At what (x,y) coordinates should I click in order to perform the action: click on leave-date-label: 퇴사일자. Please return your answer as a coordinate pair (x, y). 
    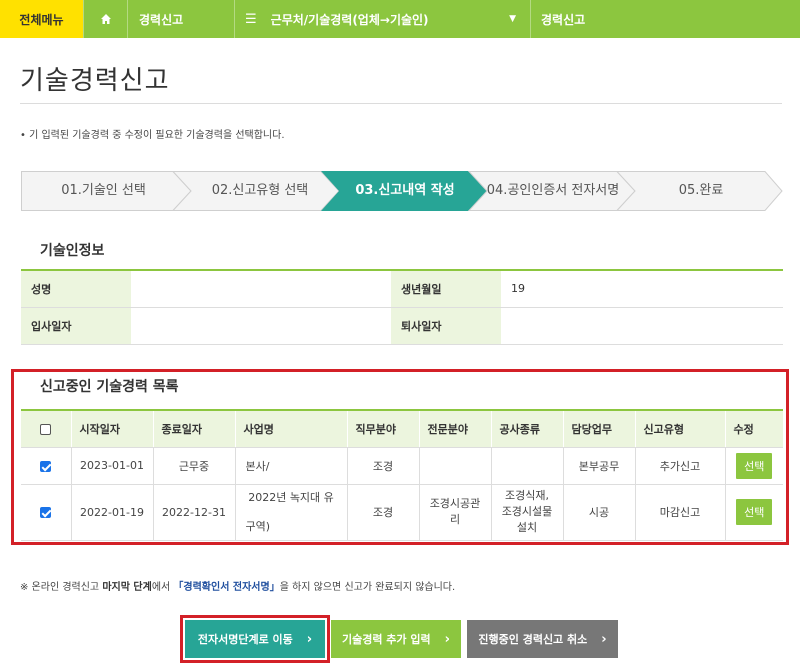
    Looking at the image, I should click on (446, 326).